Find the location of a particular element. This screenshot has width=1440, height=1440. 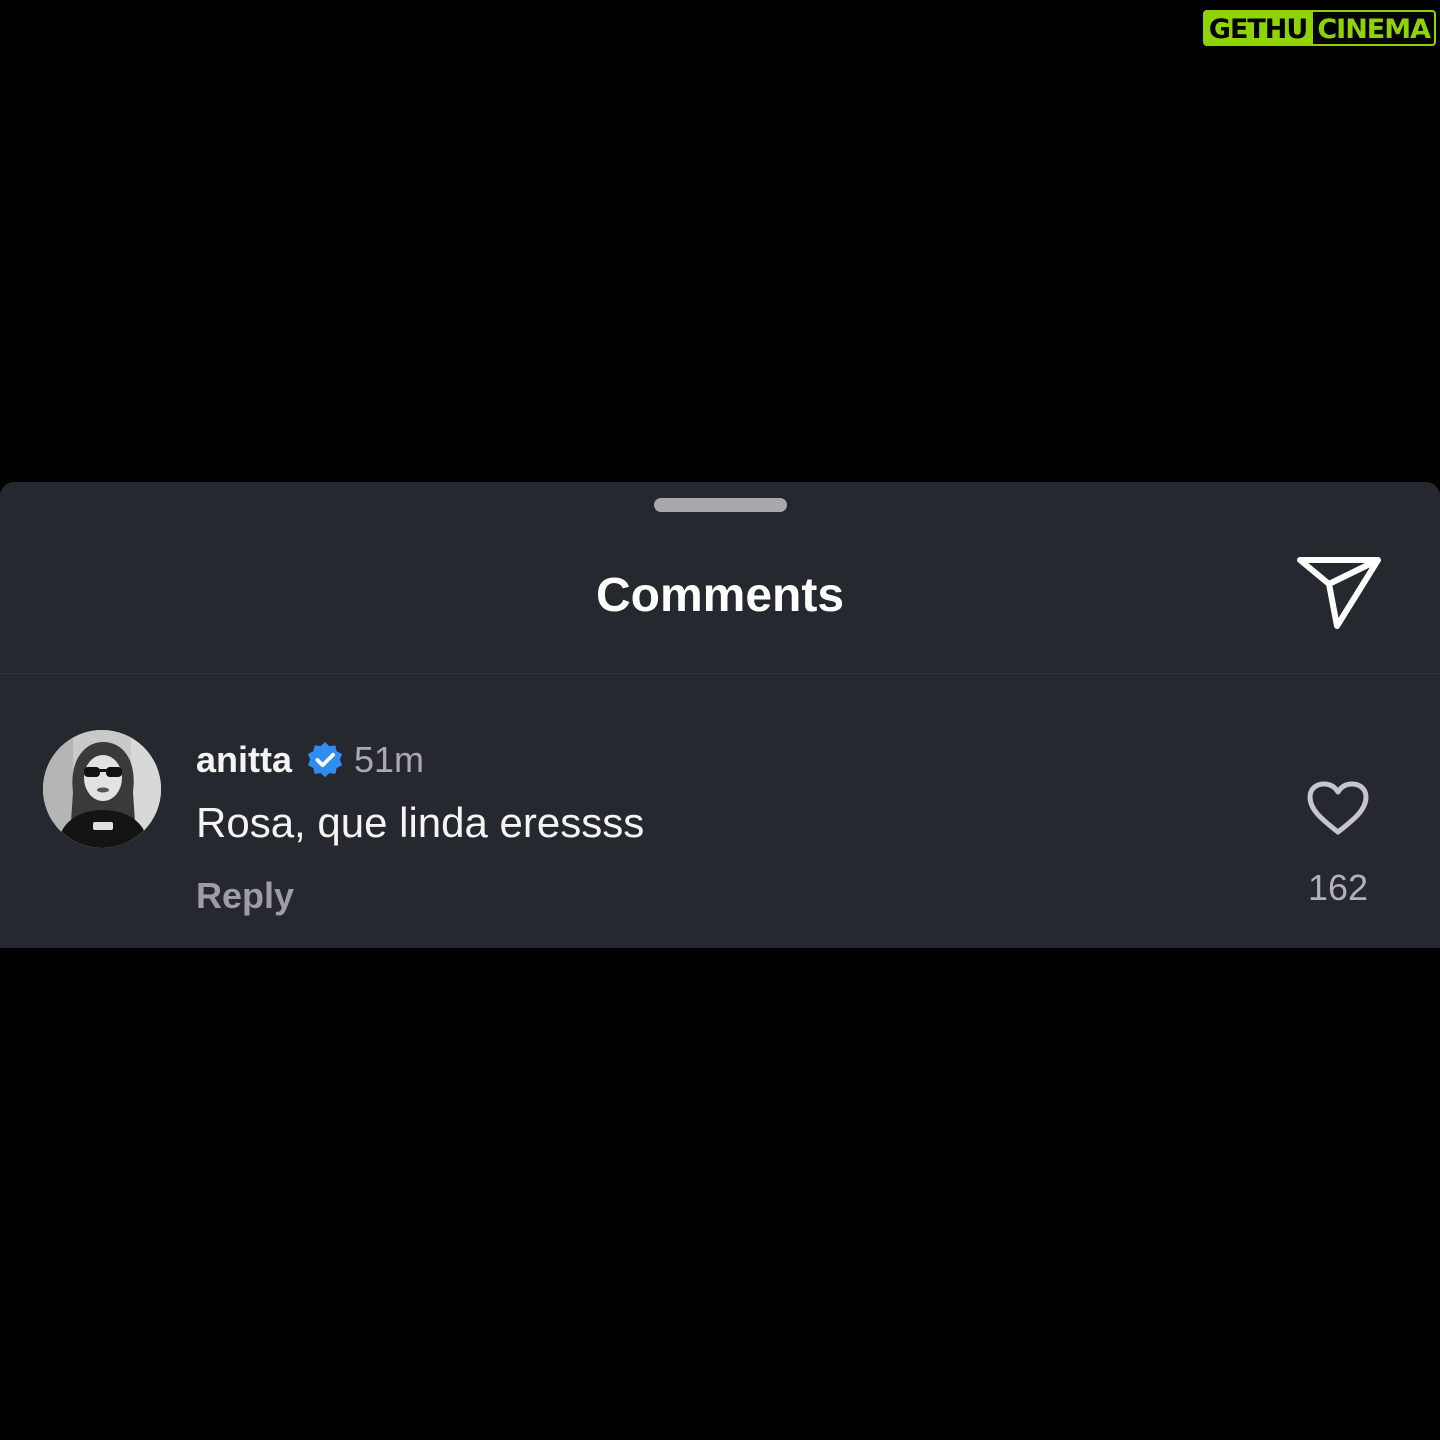

watermark-part1: GETHU is located at coordinates (1258, 28).